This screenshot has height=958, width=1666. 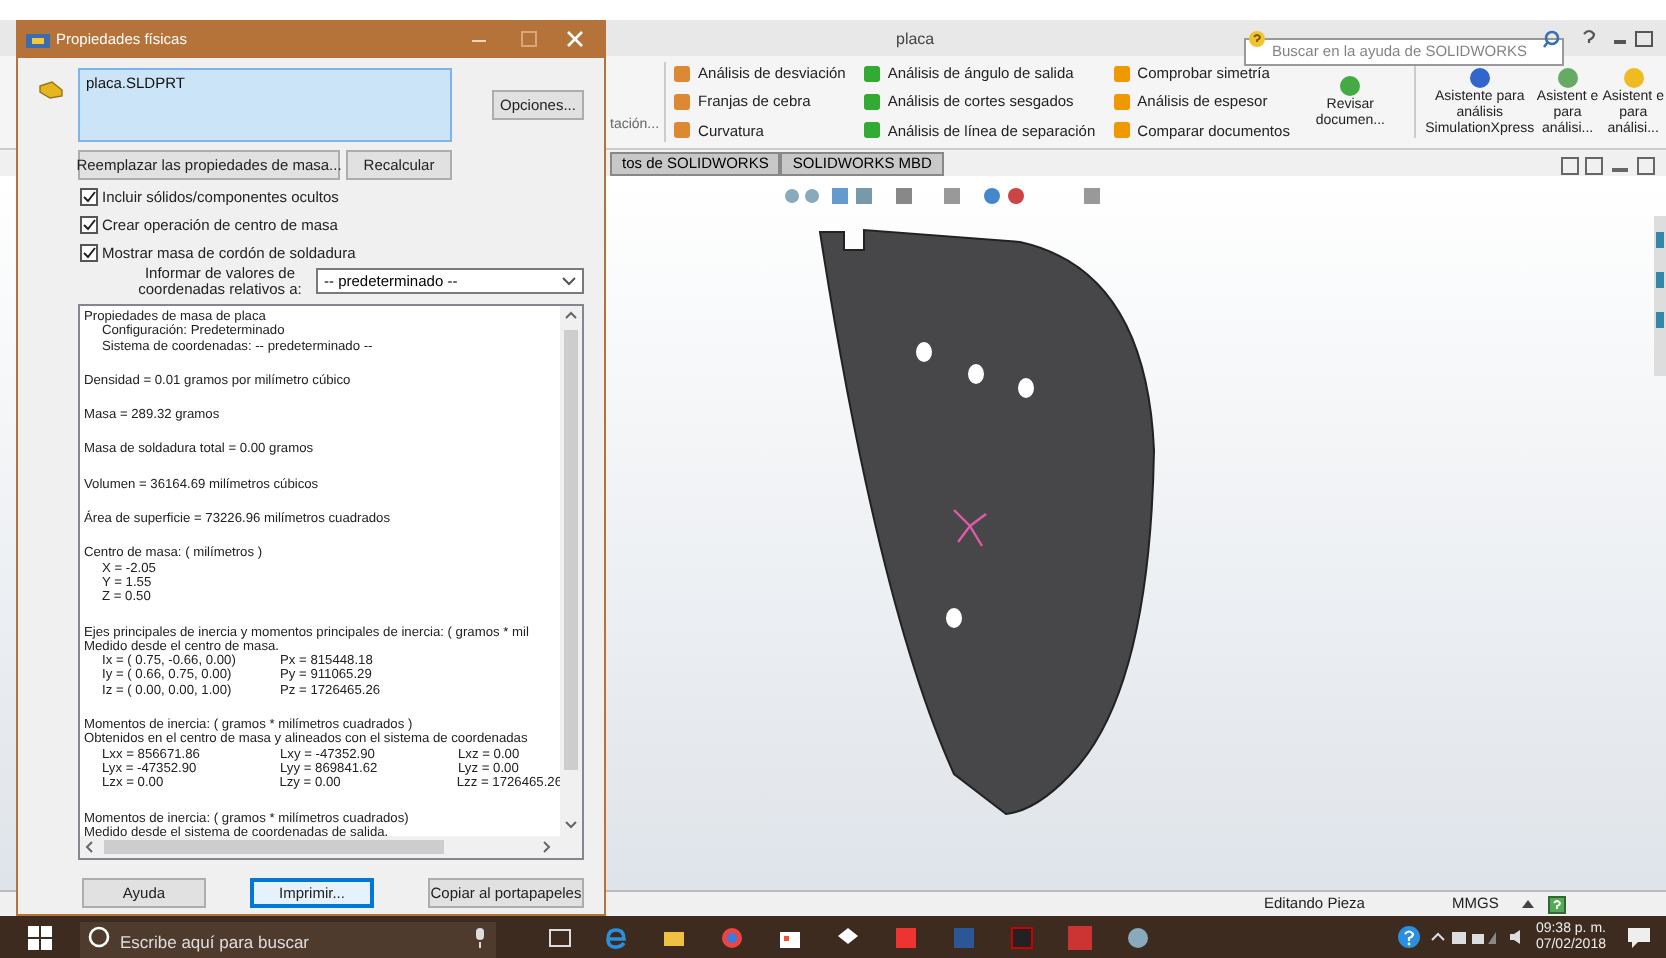 What do you see at coordinates (1022, 937) in the screenshot?
I see `pdf-icon` at bounding box center [1022, 937].